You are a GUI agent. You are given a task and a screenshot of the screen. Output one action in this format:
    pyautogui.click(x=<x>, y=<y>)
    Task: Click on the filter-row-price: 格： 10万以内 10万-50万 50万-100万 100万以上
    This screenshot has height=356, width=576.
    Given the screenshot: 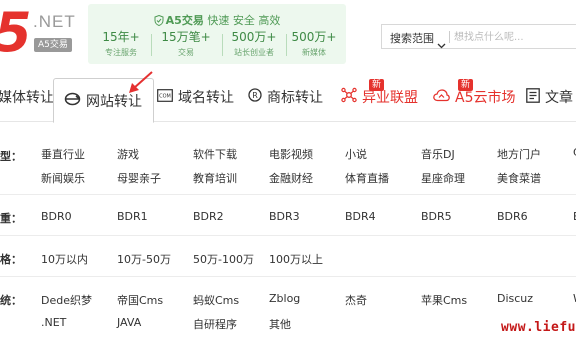 What is the action you would take?
    pyautogui.click(x=288, y=257)
    